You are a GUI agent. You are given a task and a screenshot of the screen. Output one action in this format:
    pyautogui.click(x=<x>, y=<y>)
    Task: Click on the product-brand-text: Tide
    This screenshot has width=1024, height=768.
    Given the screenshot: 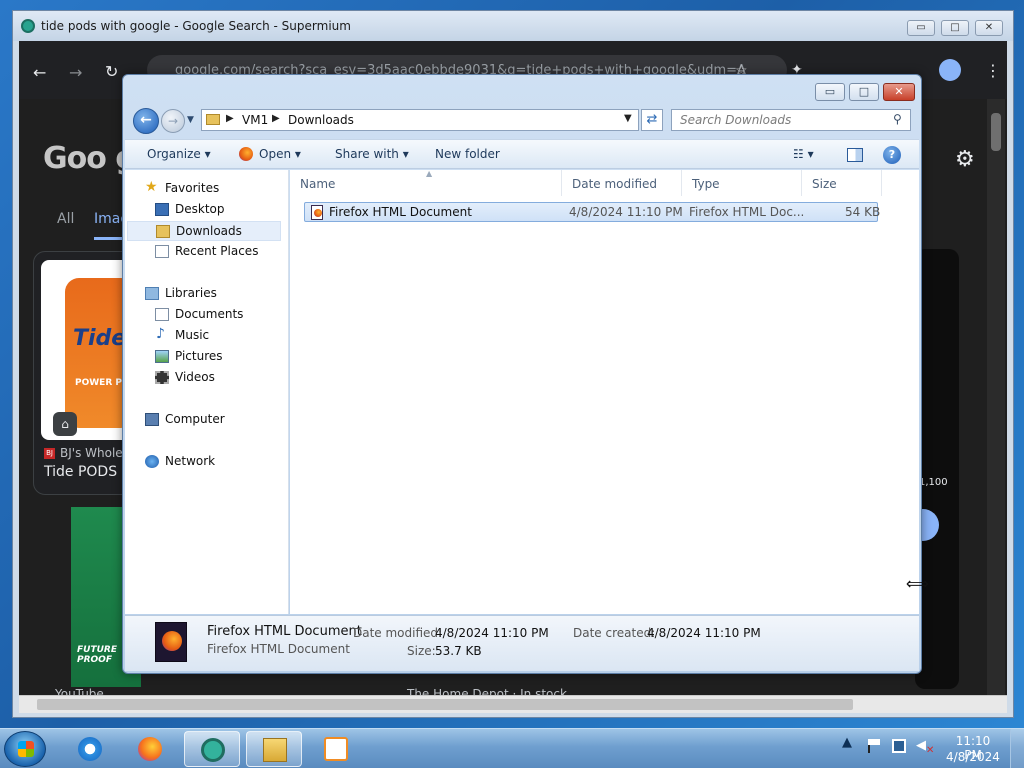 What is the action you would take?
    pyautogui.click(x=100, y=338)
    